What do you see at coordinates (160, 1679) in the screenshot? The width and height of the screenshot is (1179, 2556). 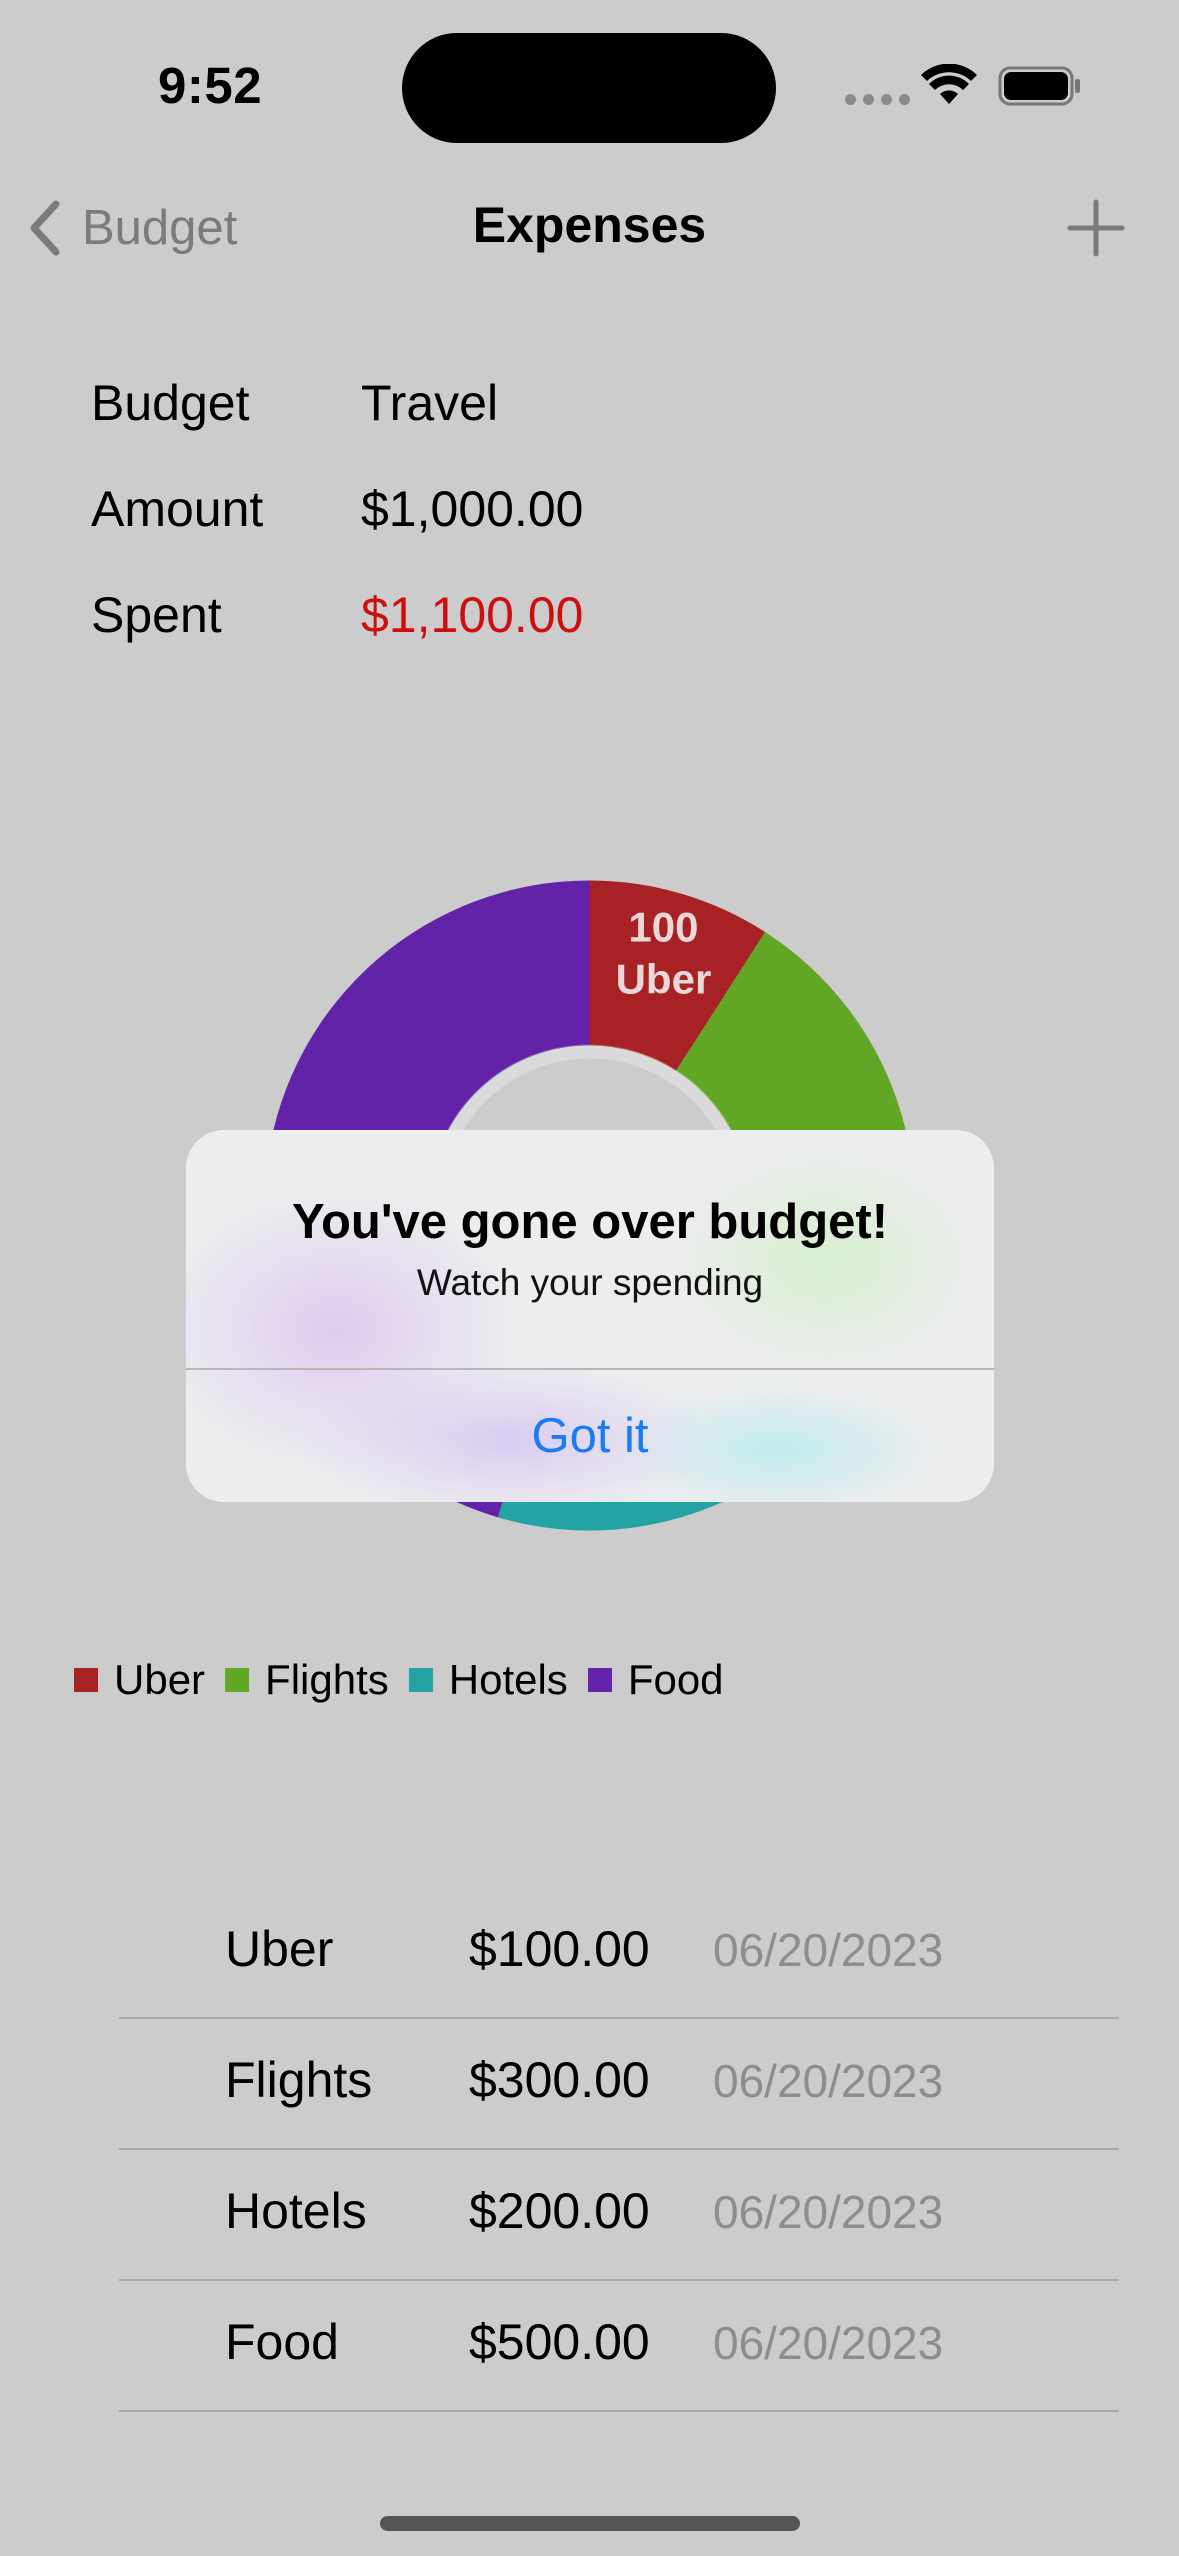 I see `legend-label: Uber` at bounding box center [160, 1679].